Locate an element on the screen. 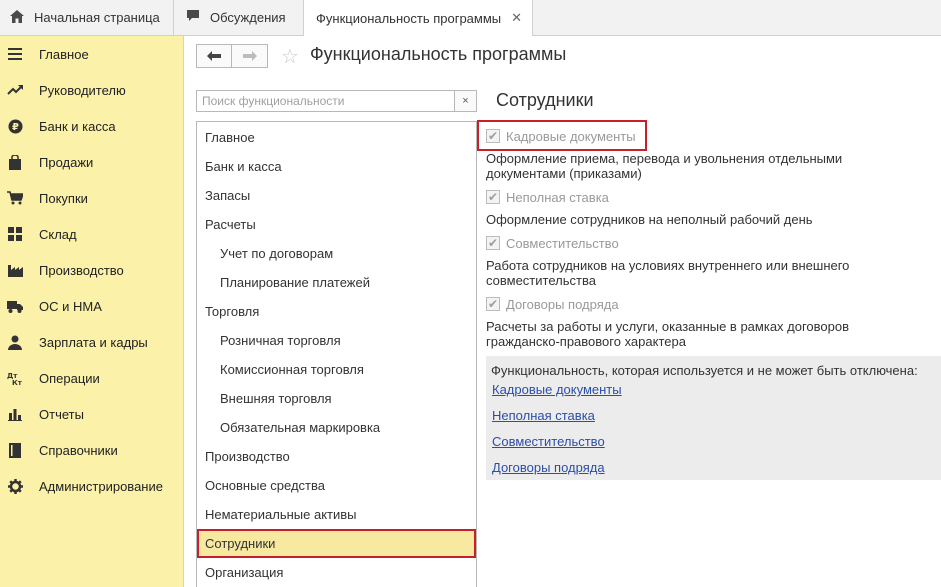 The image size is (941, 587). list-item: Комиссионная торговля is located at coordinates (336, 369).